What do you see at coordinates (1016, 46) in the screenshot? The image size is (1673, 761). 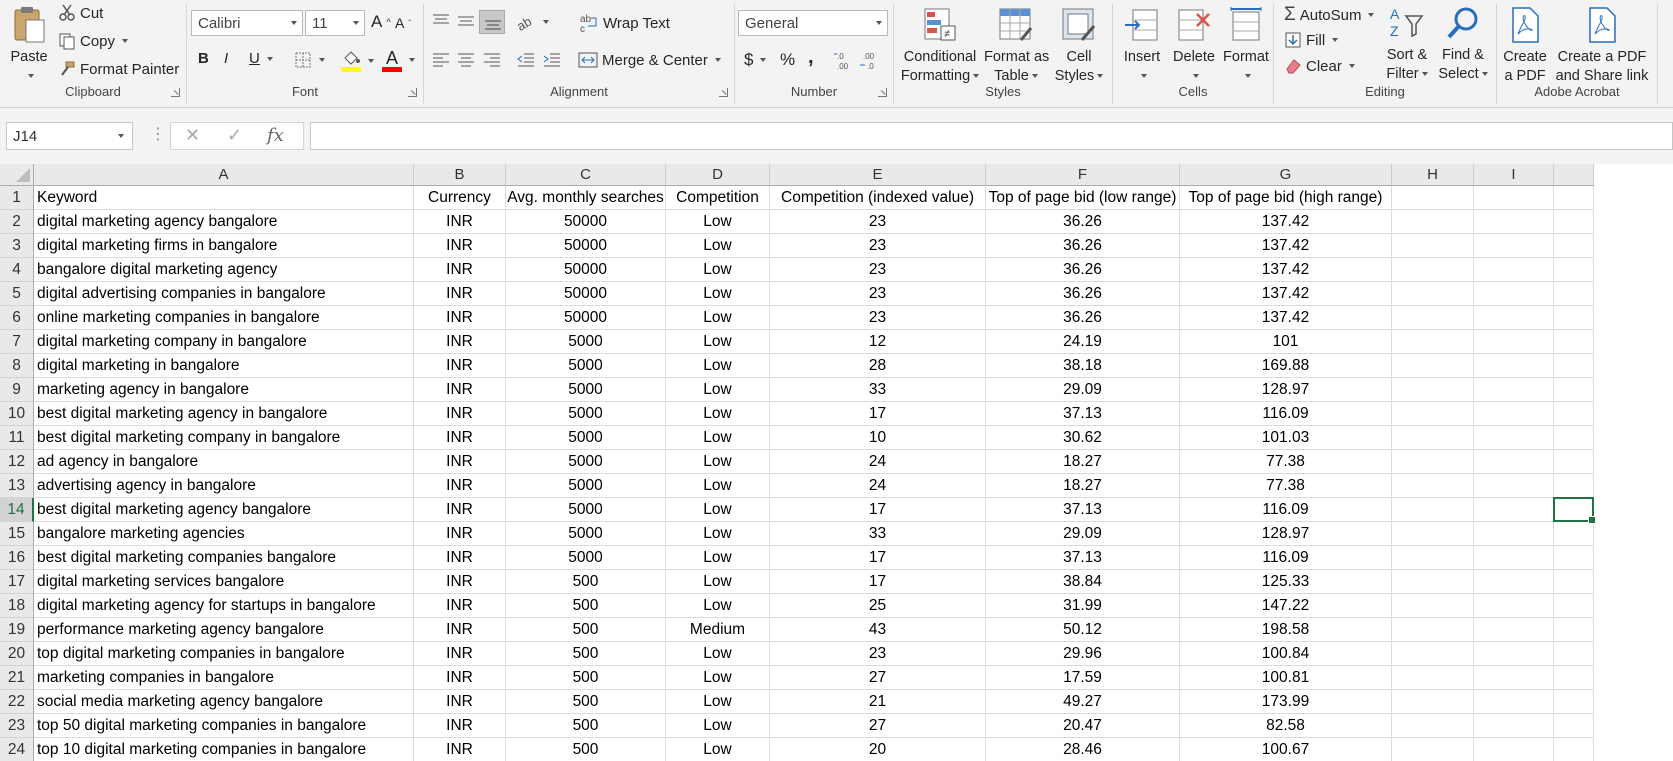 I see `format-as-table-button: Format as Table` at bounding box center [1016, 46].